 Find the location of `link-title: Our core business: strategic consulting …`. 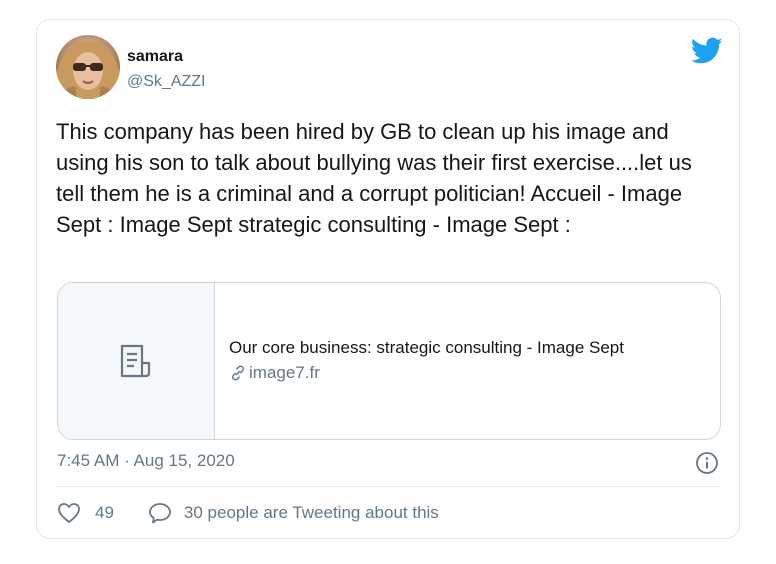

link-title: Our core business: strategic consulting … is located at coordinates (426, 347).